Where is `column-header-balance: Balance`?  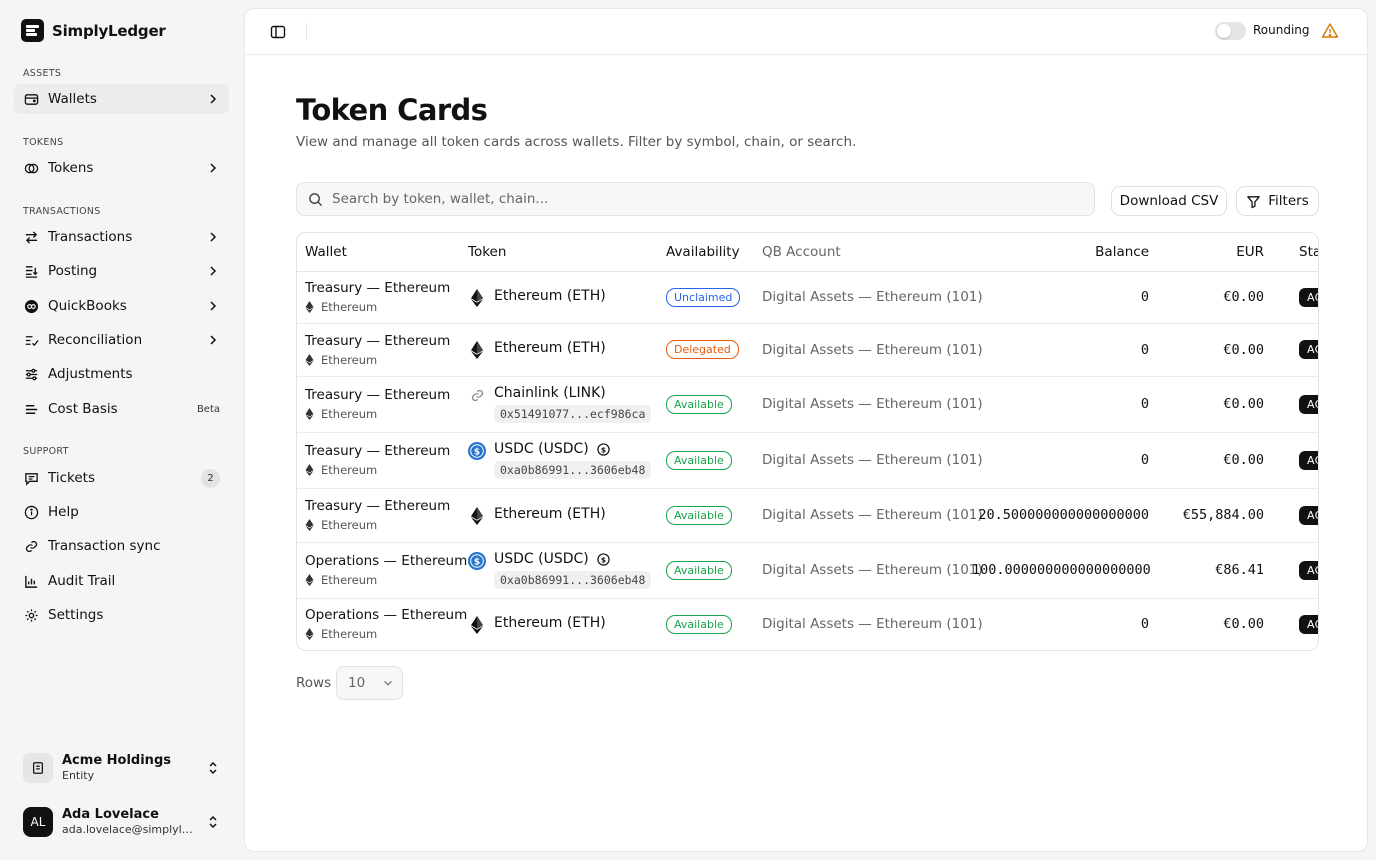
column-header-balance: Balance is located at coordinates (1060, 252).